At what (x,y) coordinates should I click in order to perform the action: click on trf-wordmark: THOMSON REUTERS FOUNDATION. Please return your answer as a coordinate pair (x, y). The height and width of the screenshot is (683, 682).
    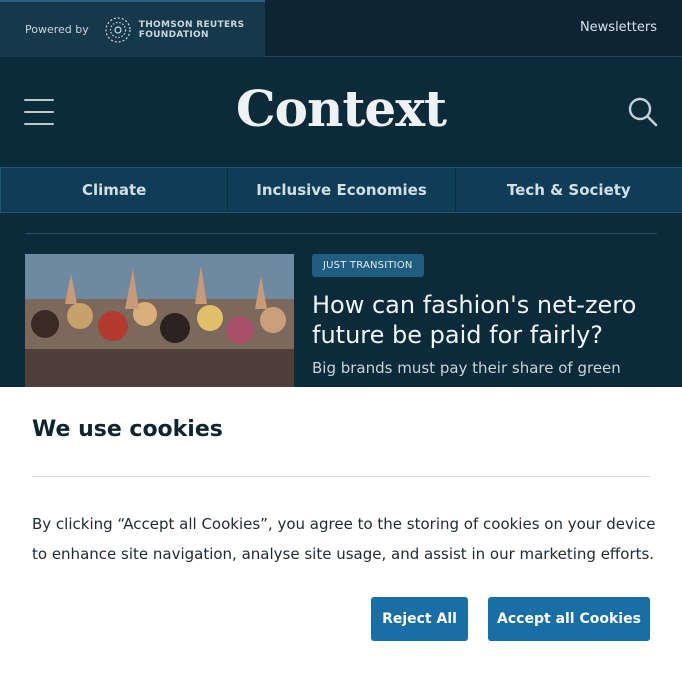
    Looking at the image, I should click on (192, 30).